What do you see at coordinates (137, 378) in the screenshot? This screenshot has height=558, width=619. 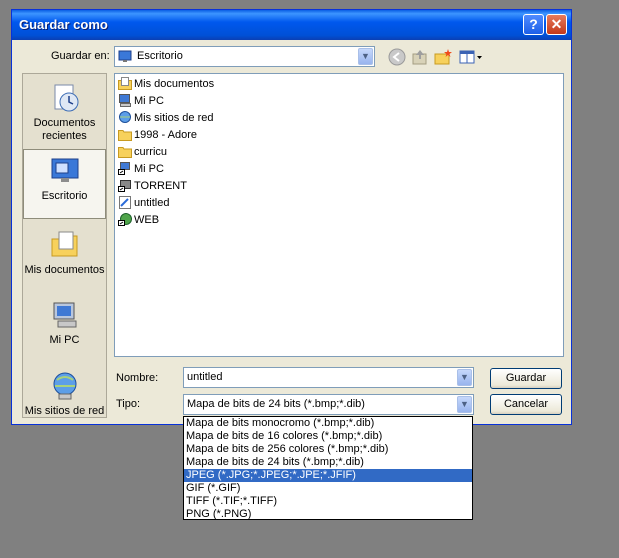 I see `filename-label: Nombre:` at bounding box center [137, 378].